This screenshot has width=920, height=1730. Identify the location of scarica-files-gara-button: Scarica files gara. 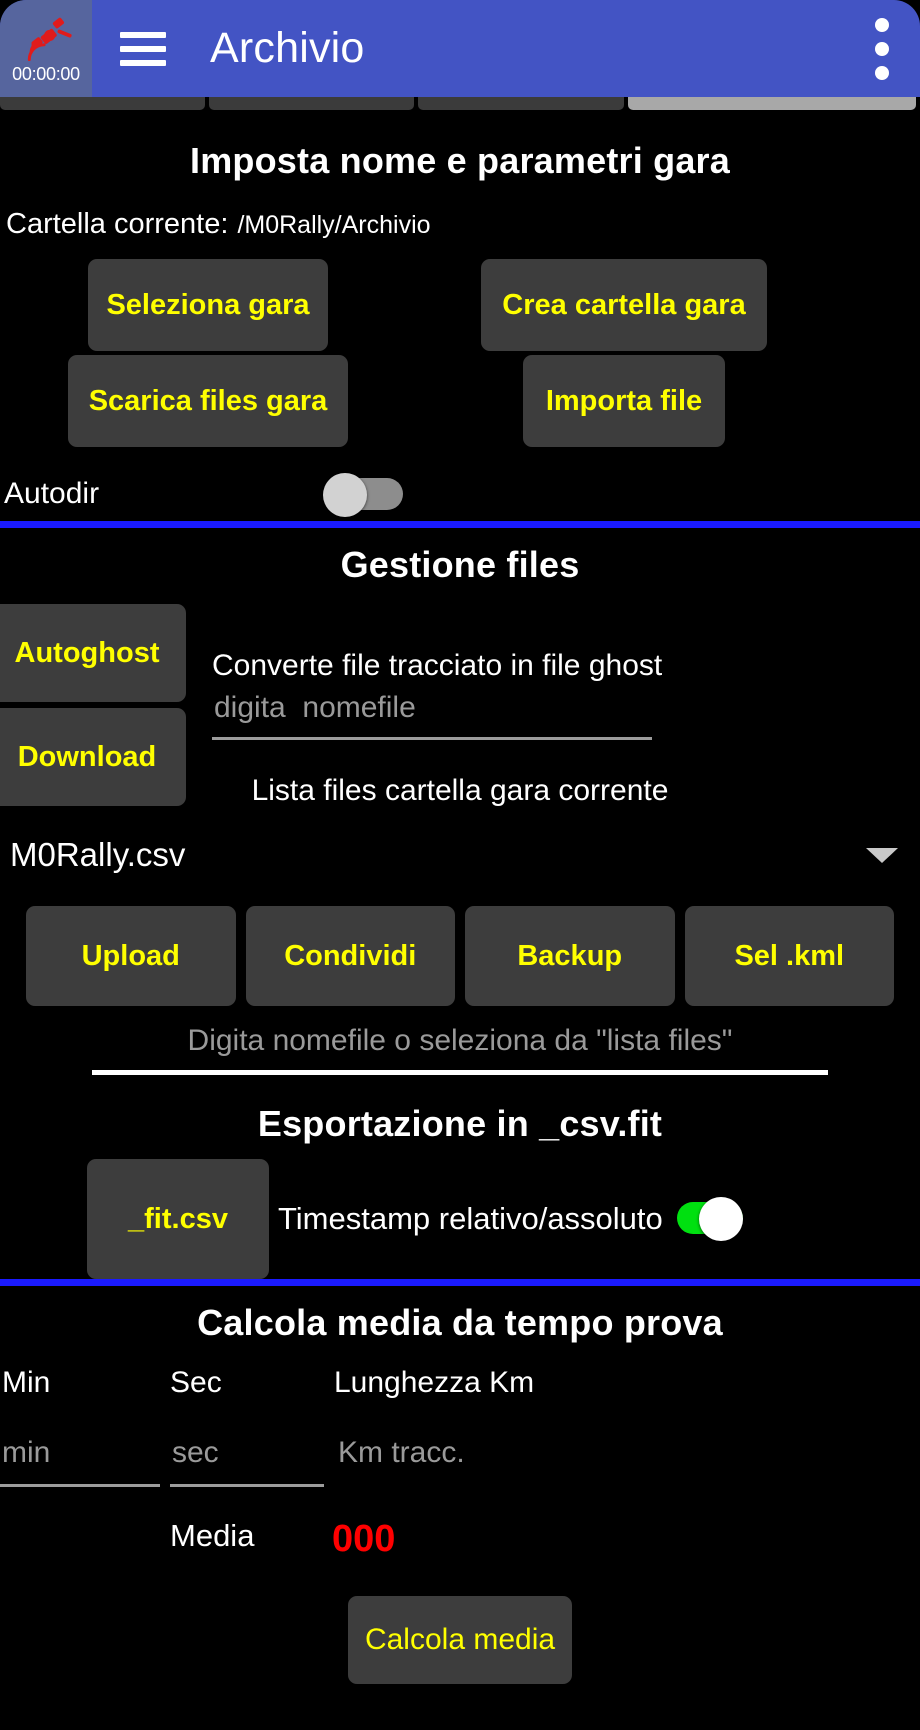
(208, 401).